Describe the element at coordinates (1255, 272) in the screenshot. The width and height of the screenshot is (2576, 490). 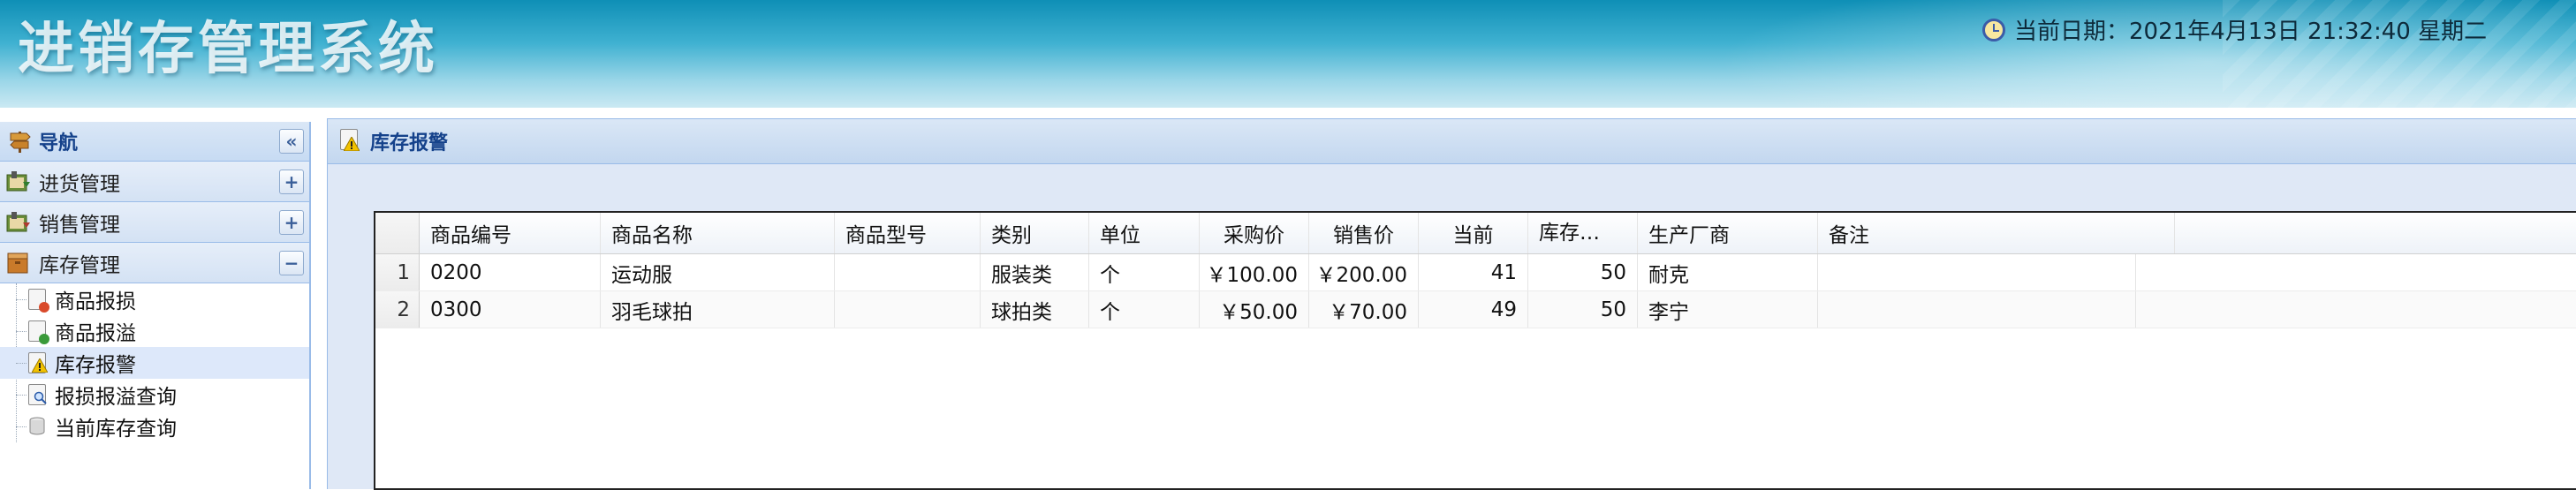
I see `cell-purchase-price: ￥100.00` at that location.